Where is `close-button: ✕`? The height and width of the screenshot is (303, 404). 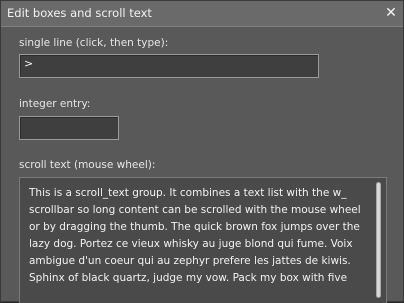 close-button: ✕ is located at coordinates (391, 13).